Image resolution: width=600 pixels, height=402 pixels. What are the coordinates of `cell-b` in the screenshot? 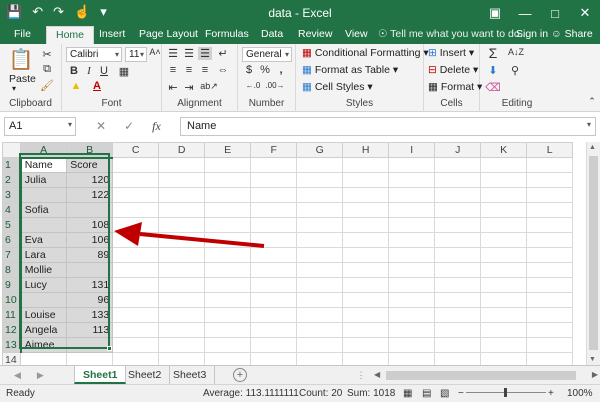 It's located at (90, 345).